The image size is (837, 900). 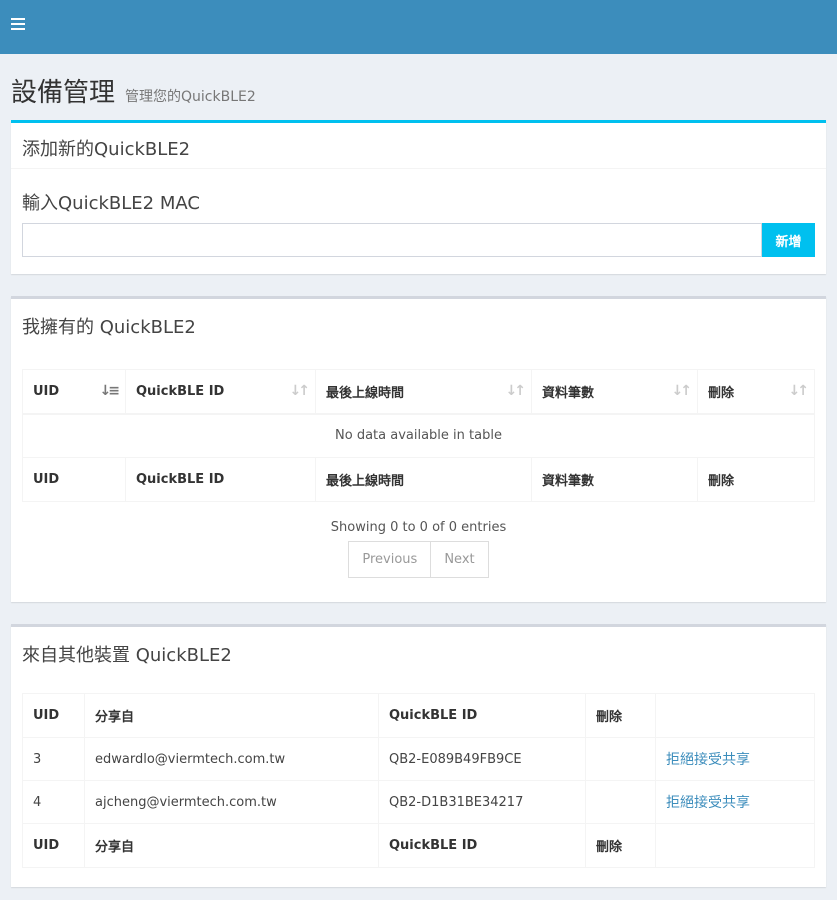 I want to click on add-device-form: 輸入QuickBLE2 MAC 新增, so click(x=418, y=218).